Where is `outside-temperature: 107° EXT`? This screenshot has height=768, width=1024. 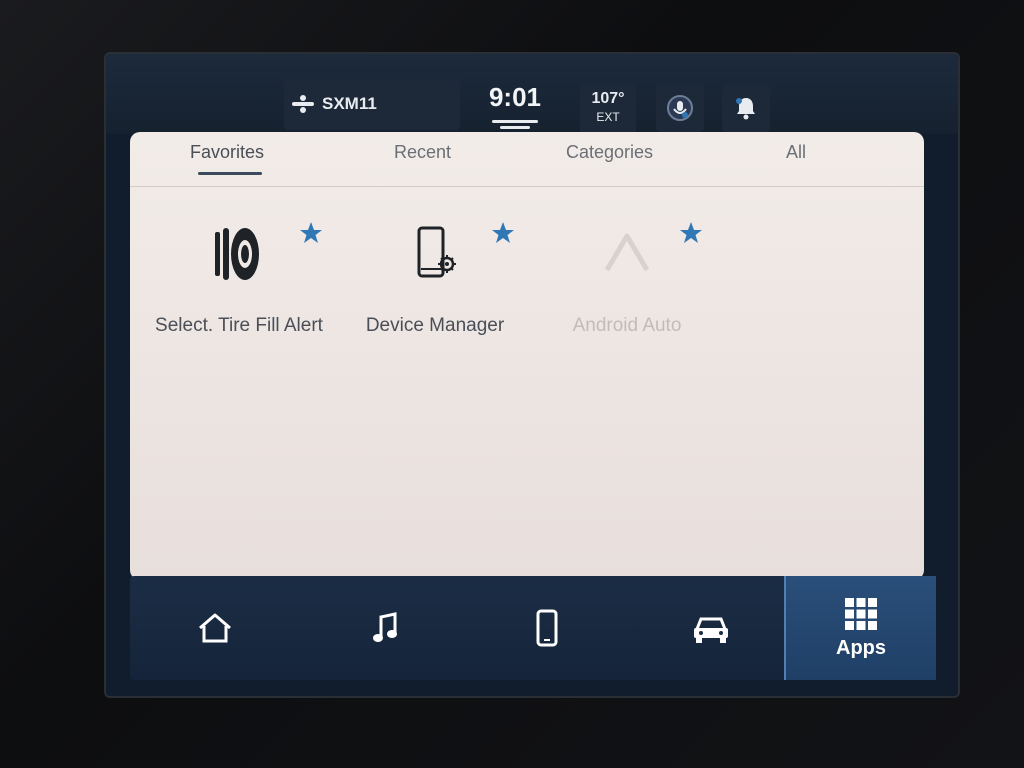 outside-temperature: 107° EXT is located at coordinates (608, 109).